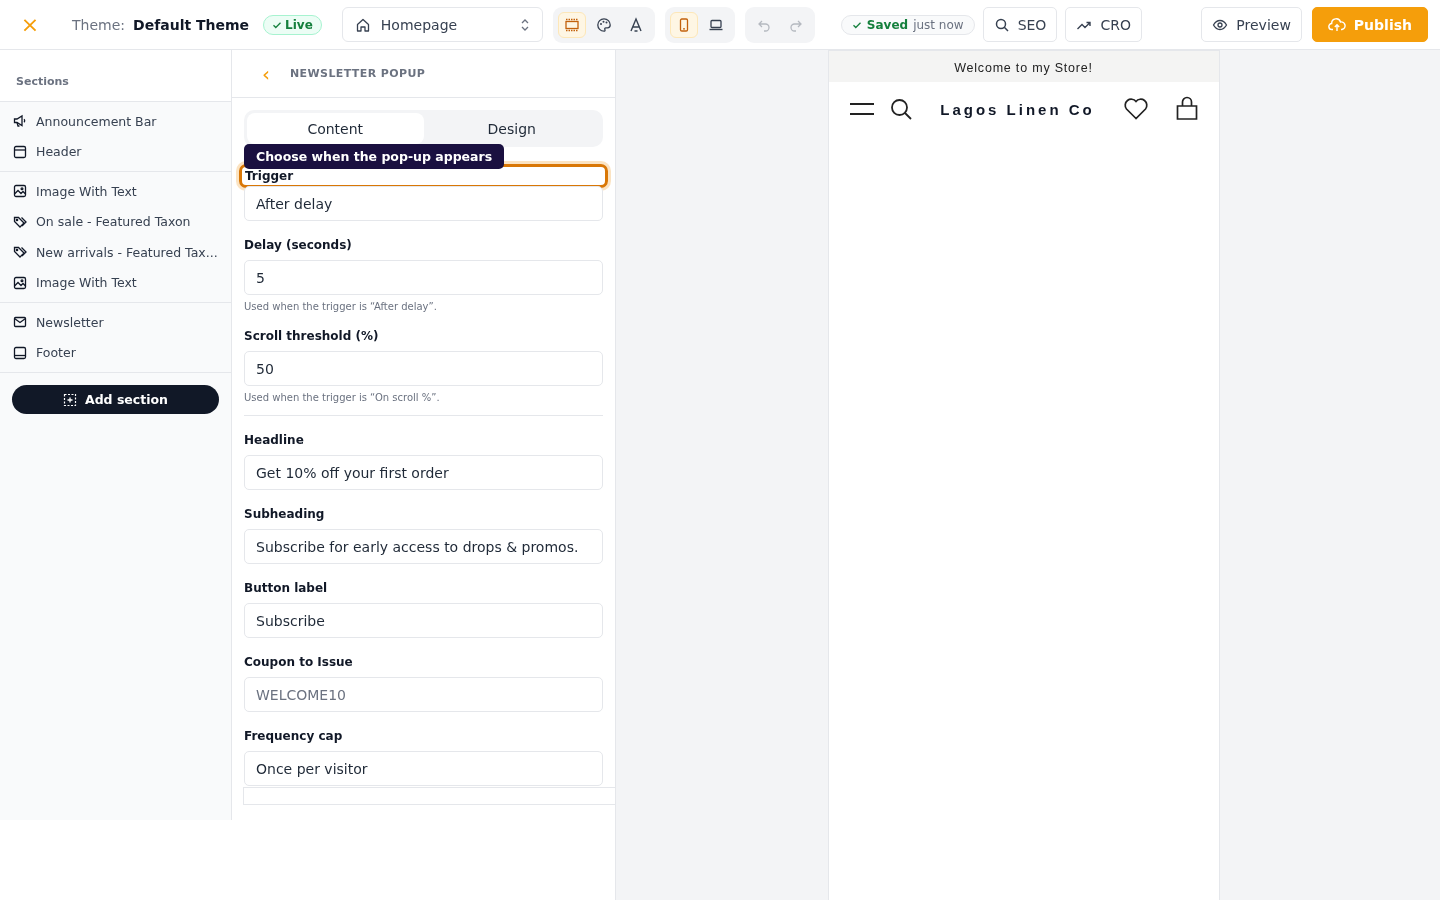 Image resolution: width=1440 pixels, height=900 pixels. I want to click on menu-icon, so click(861, 109).